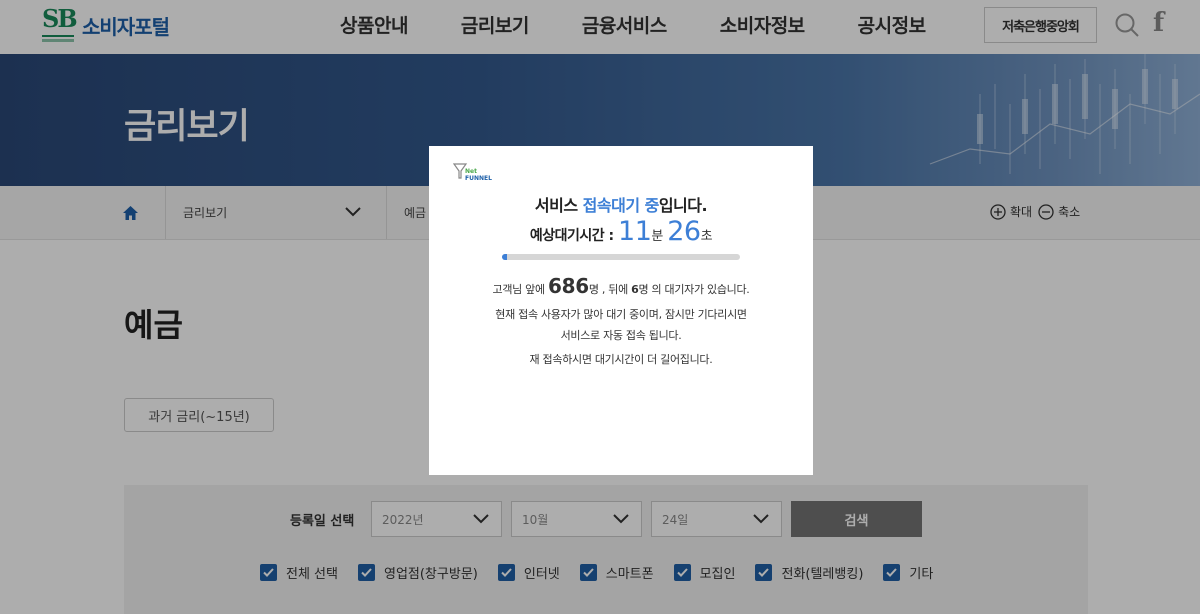 This screenshot has height=614, width=1200. I want to click on wait-message-2: 서비스로 자동 접속 됩니다., so click(621, 335).